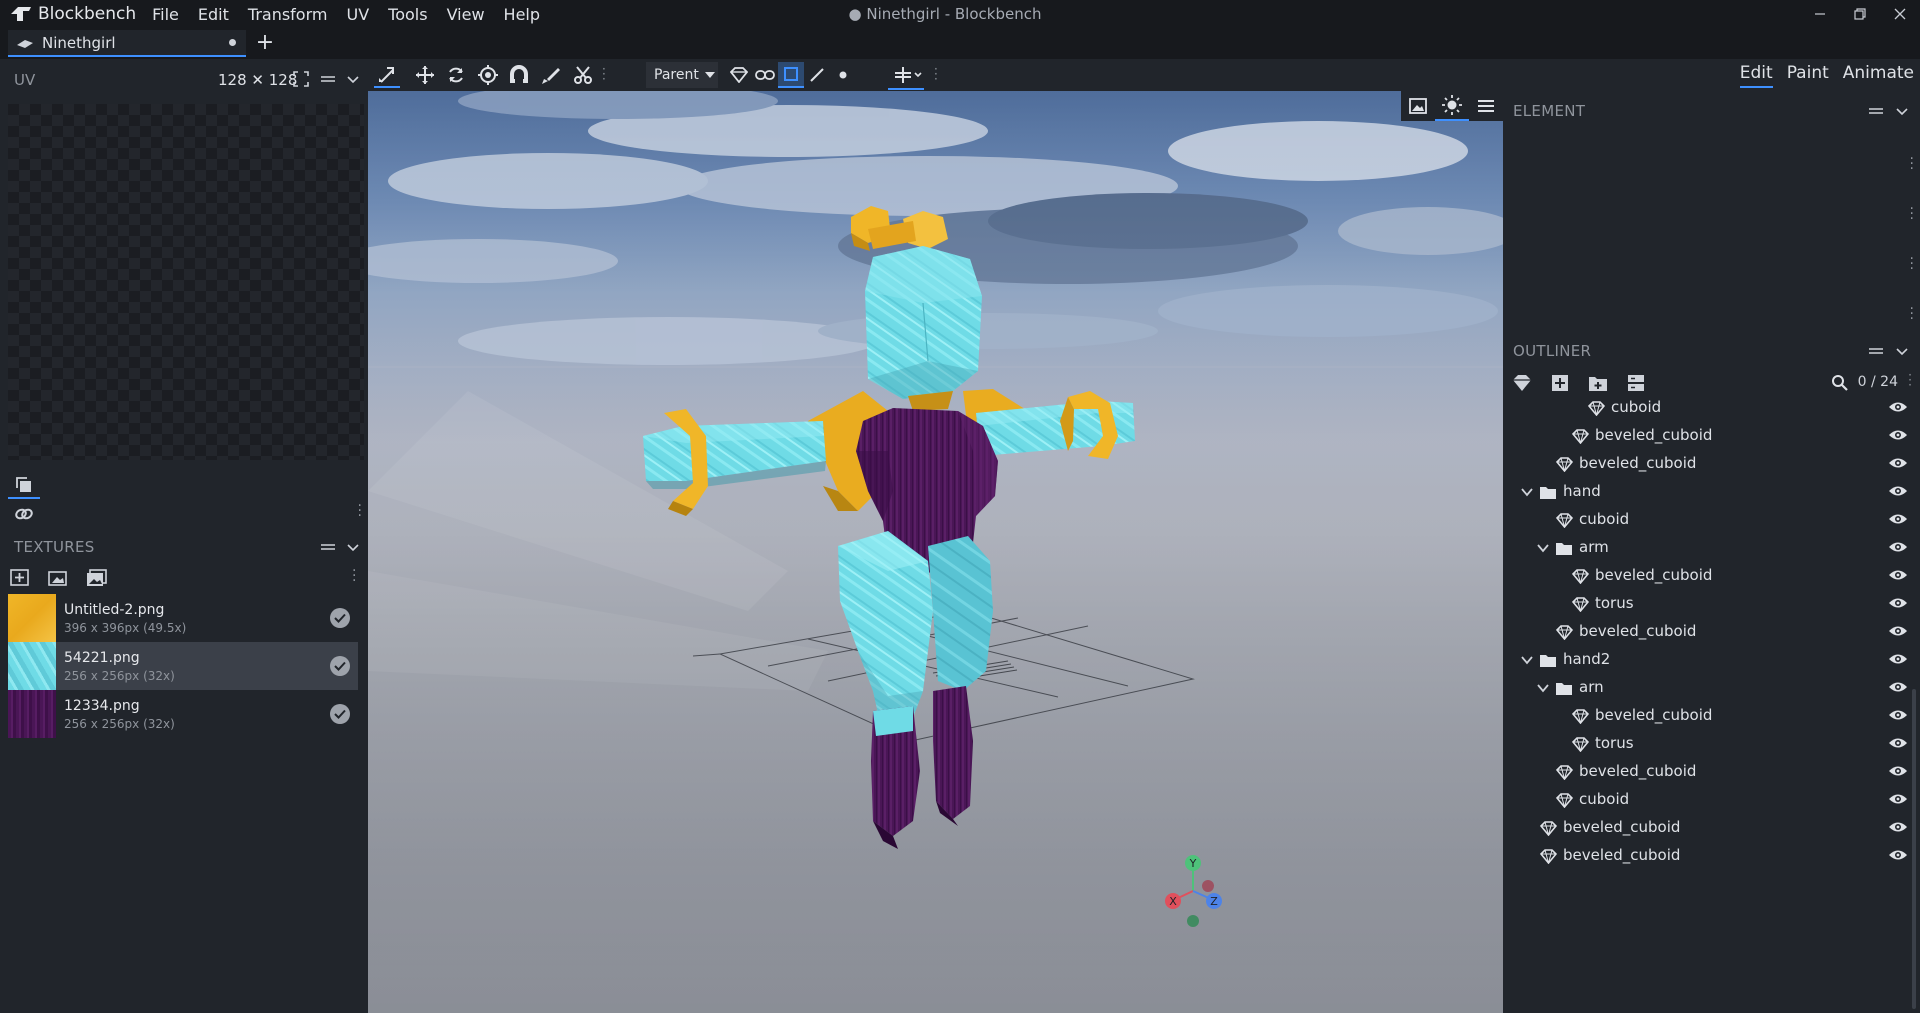 The width and height of the screenshot is (1920, 1013). What do you see at coordinates (265, 43) in the screenshot?
I see `new-tab-button: +` at bounding box center [265, 43].